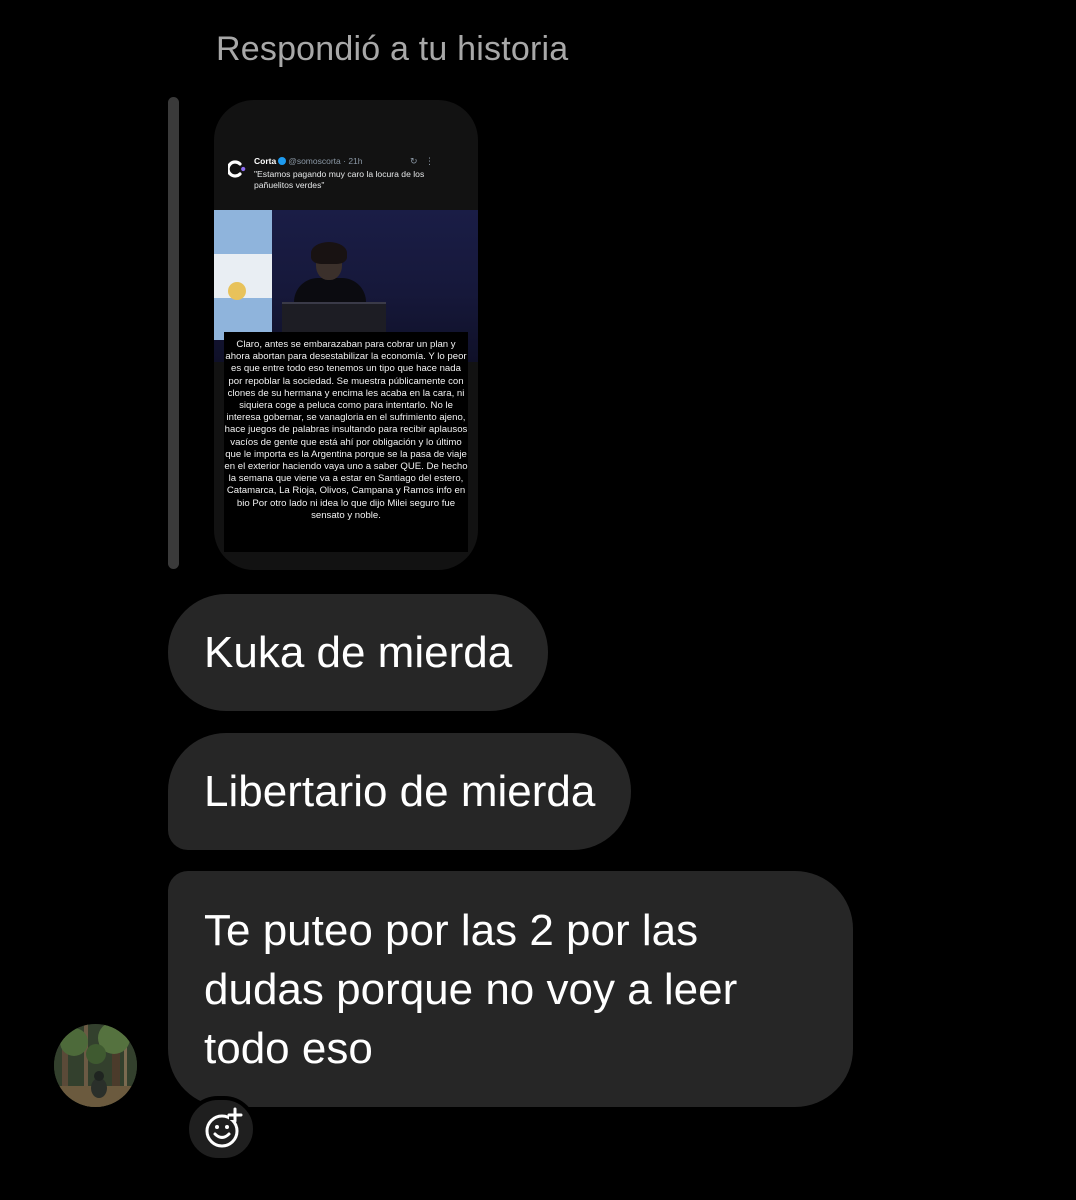  What do you see at coordinates (173, 333) in the screenshot?
I see `quote-bar` at bounding box center [173, 333].